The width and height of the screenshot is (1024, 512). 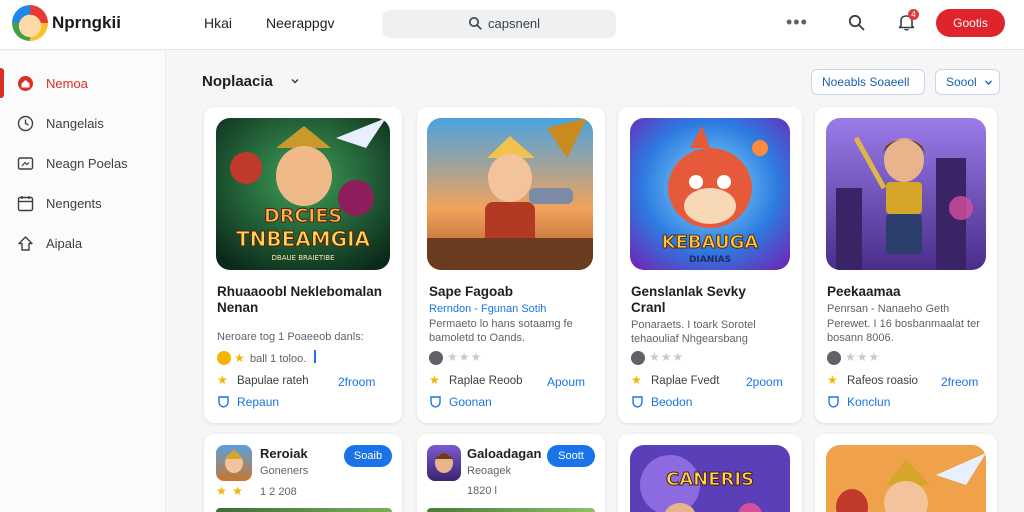 I want to click on app-list-card: Galoadagan Reoagek 1820 l Soott, so click(x=511, y=473).